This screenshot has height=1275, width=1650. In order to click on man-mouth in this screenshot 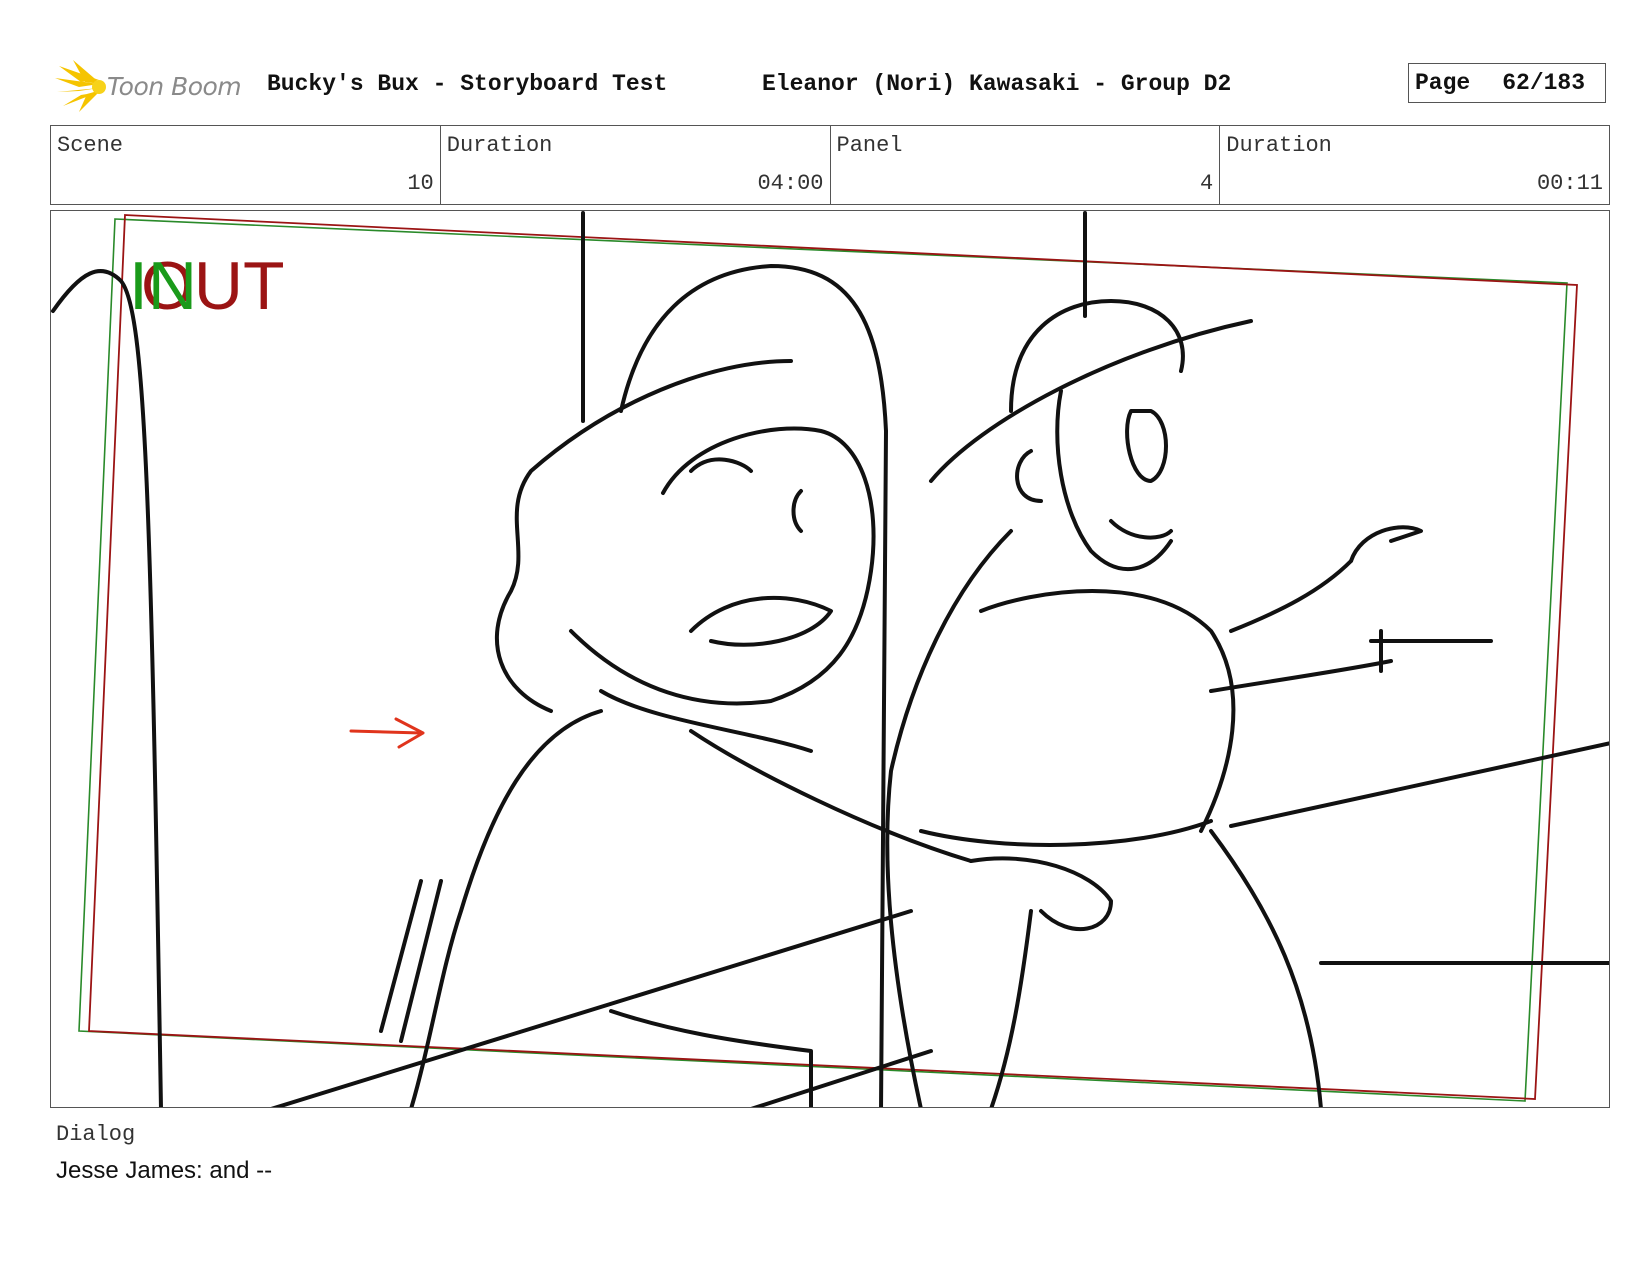, I will do `click(1141, 529)`.